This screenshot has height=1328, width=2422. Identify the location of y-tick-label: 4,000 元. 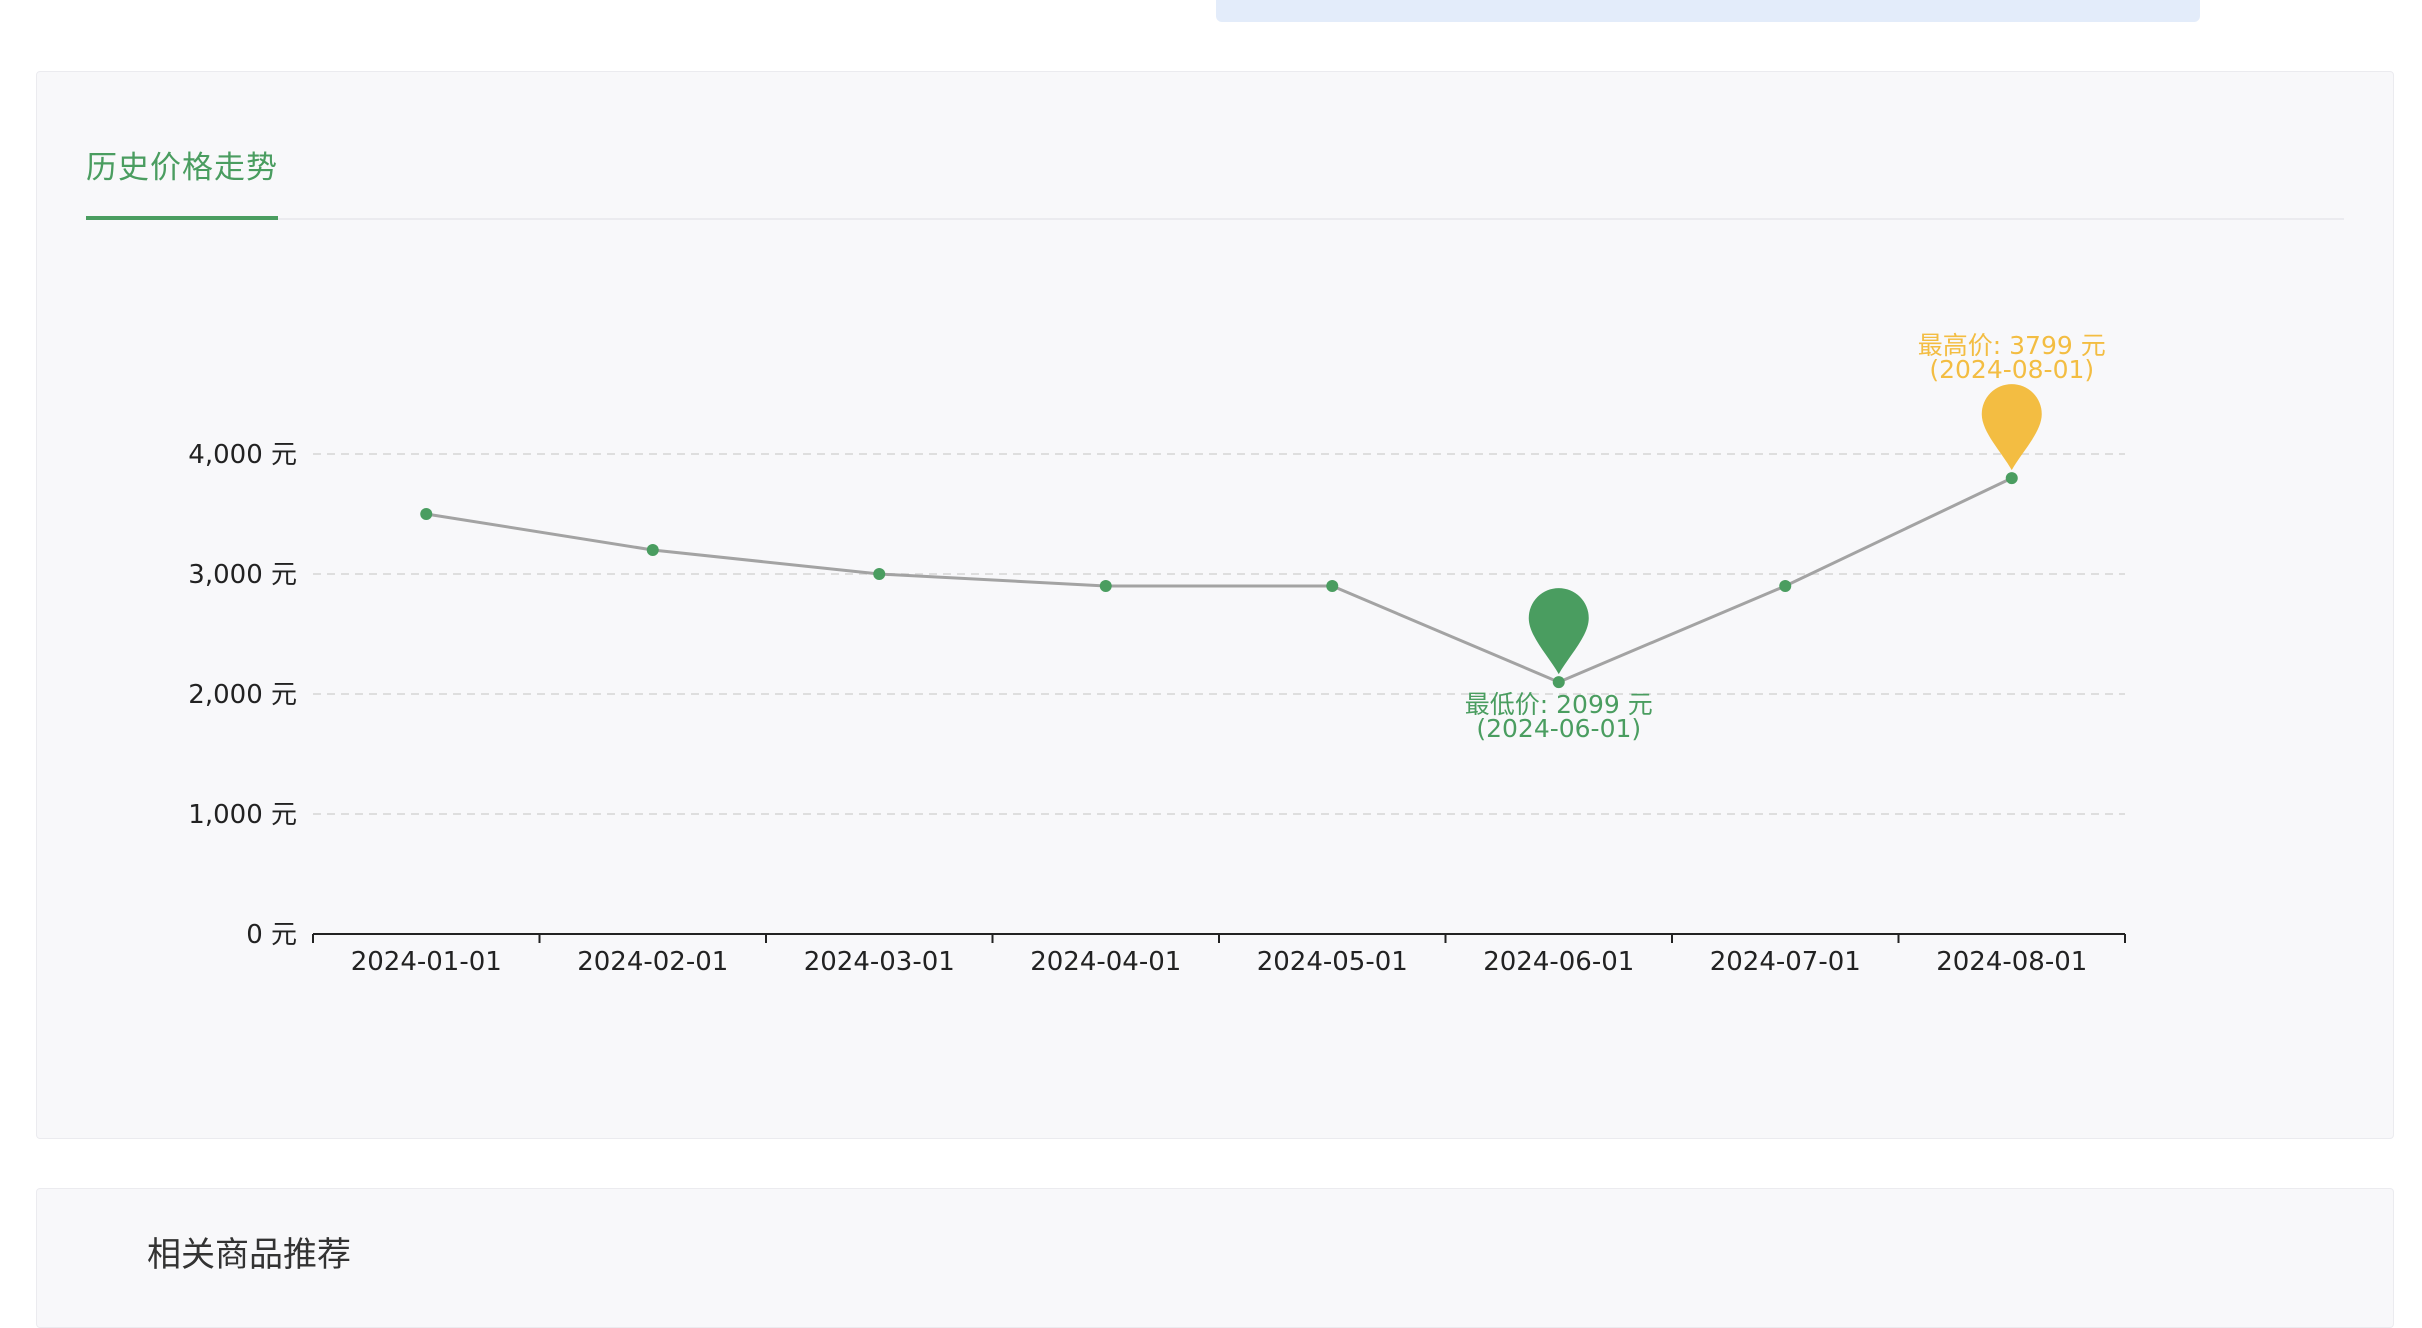
(242, 455).